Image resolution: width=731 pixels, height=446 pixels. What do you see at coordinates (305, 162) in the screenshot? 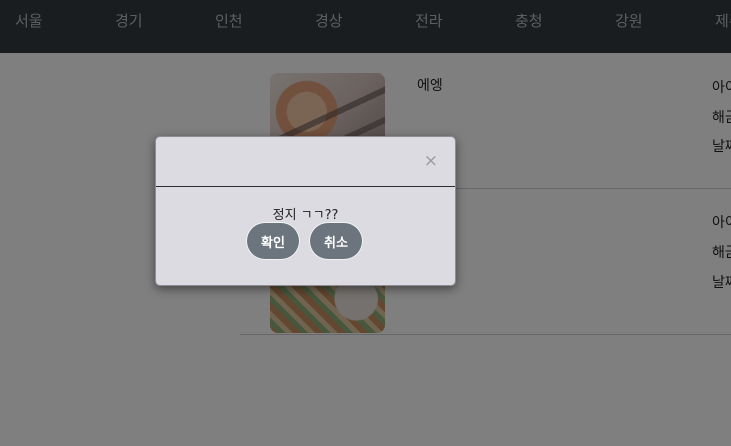
I see `dialog-header: ×` at bounding box center [305, 162].